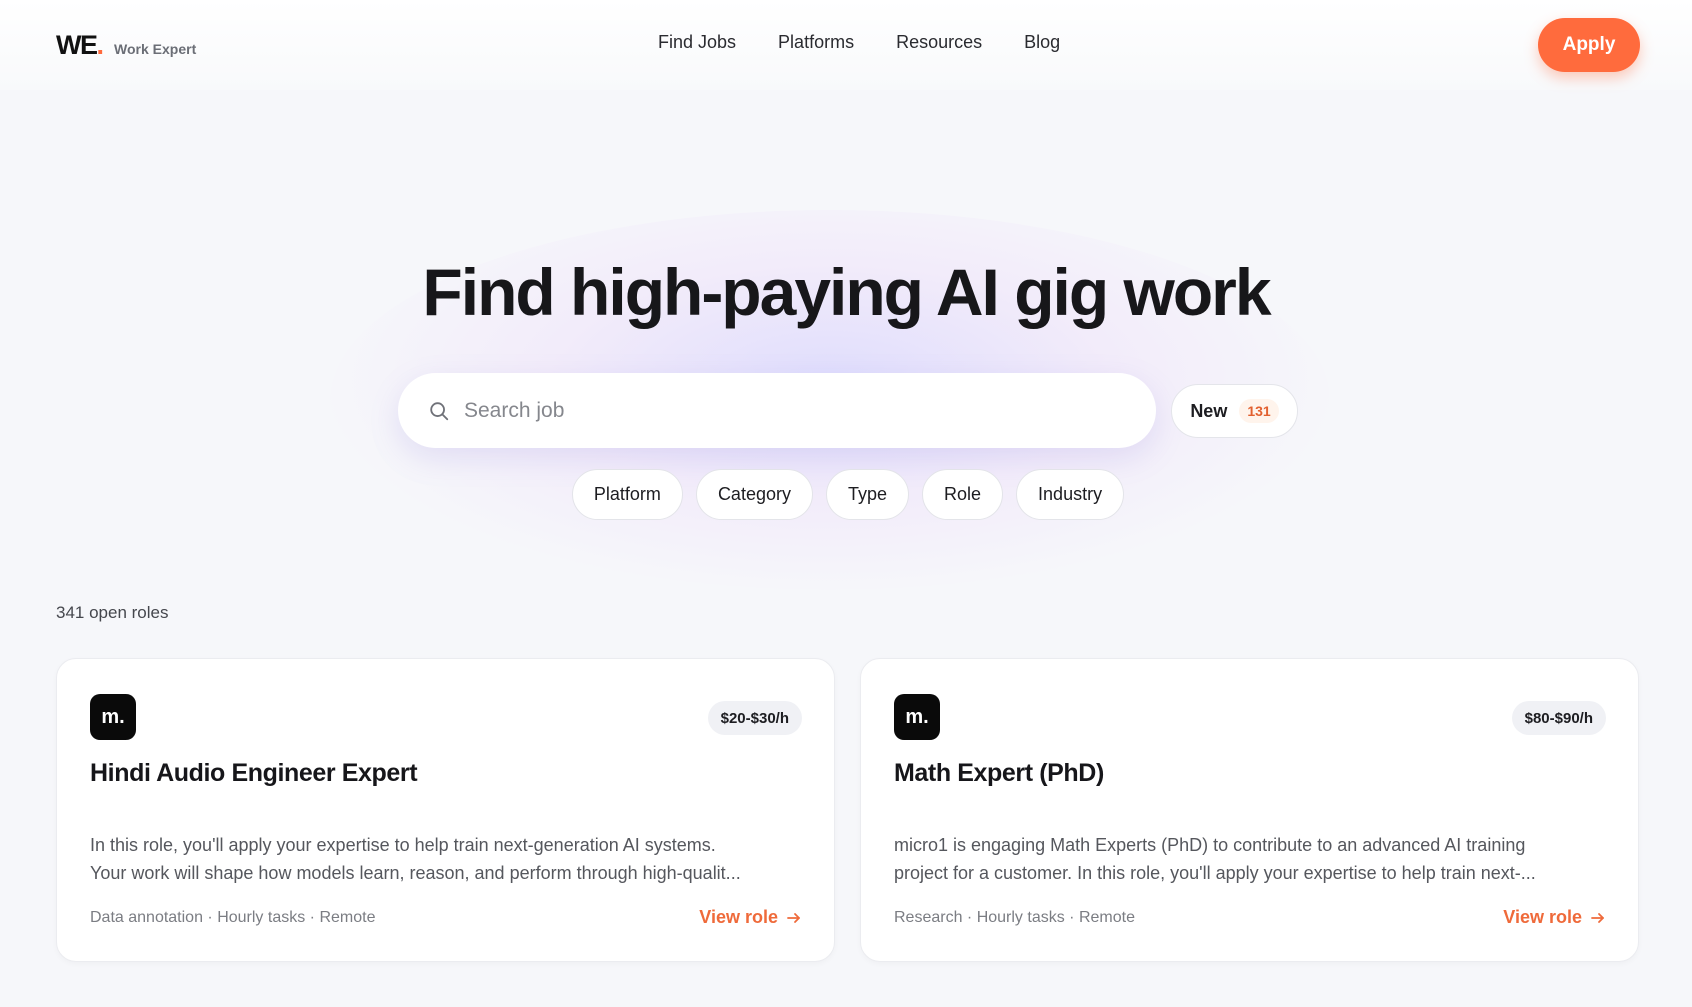 The image size is (1692, 1007). What do you see at coordinates (939, 42) in the screenshot?
I see `nav-resources: Resources` at bounding box center [939, 42].